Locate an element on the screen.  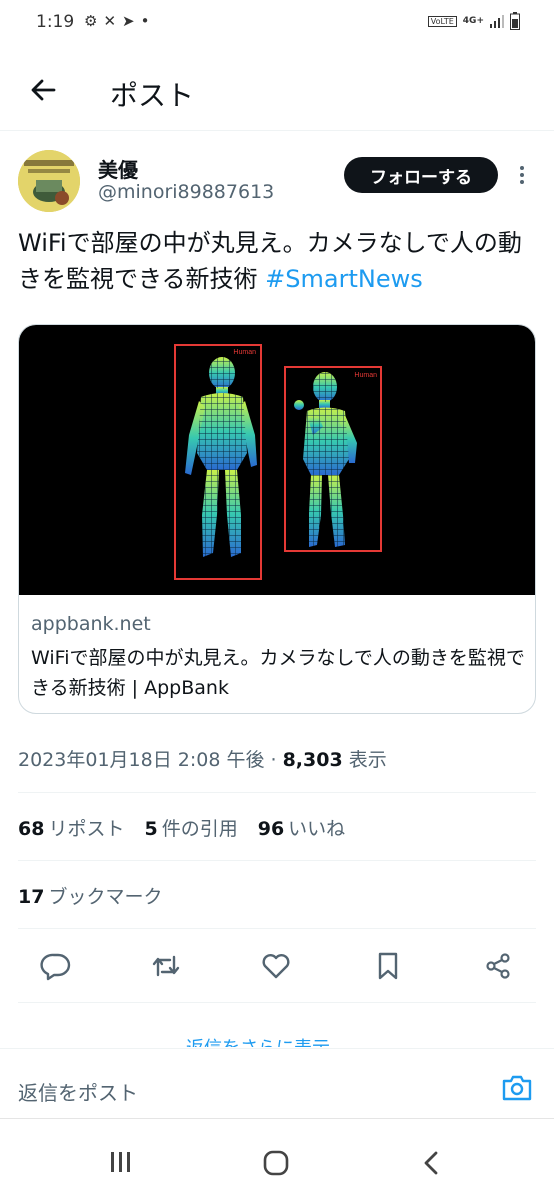
tweet-datetime: 2023年01月18日 2:08 午後 is located at coordinates (141, 760).